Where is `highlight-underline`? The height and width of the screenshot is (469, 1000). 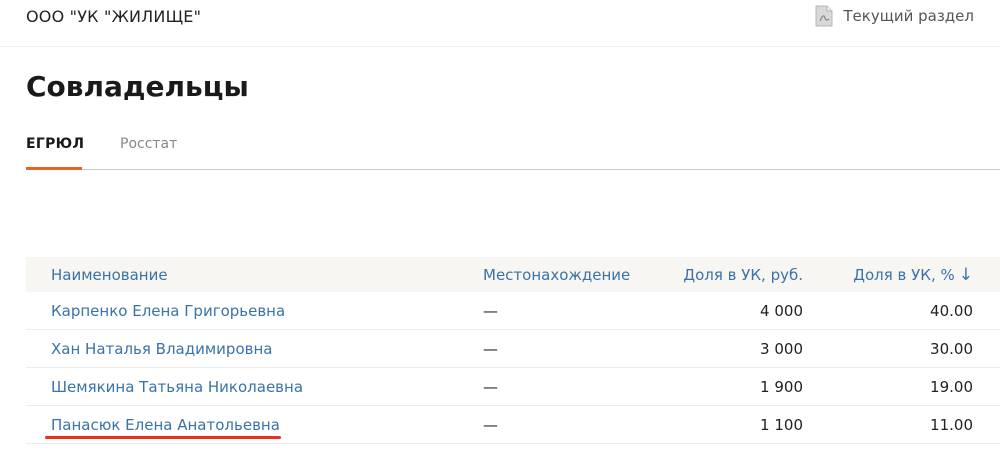
highlight-underline is located at coordinates (163, 437).